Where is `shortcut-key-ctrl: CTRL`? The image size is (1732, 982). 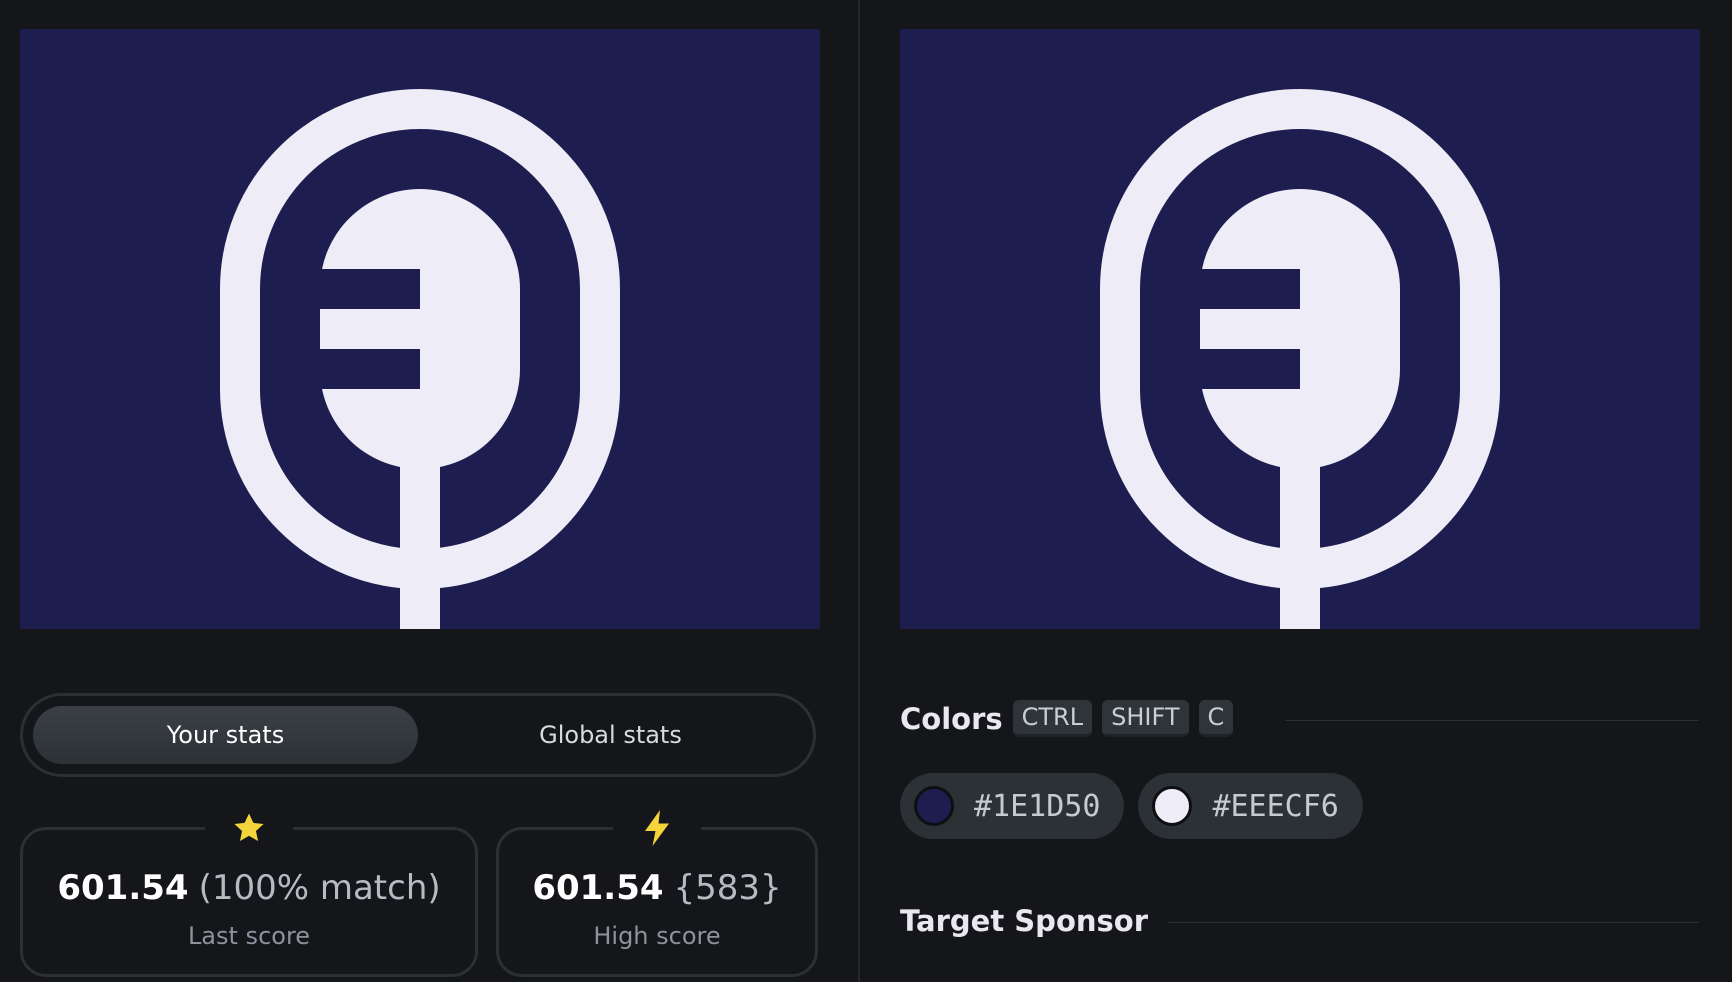 shortcut-key-ctrl: CTRL is located at coordinates (1052, 718).